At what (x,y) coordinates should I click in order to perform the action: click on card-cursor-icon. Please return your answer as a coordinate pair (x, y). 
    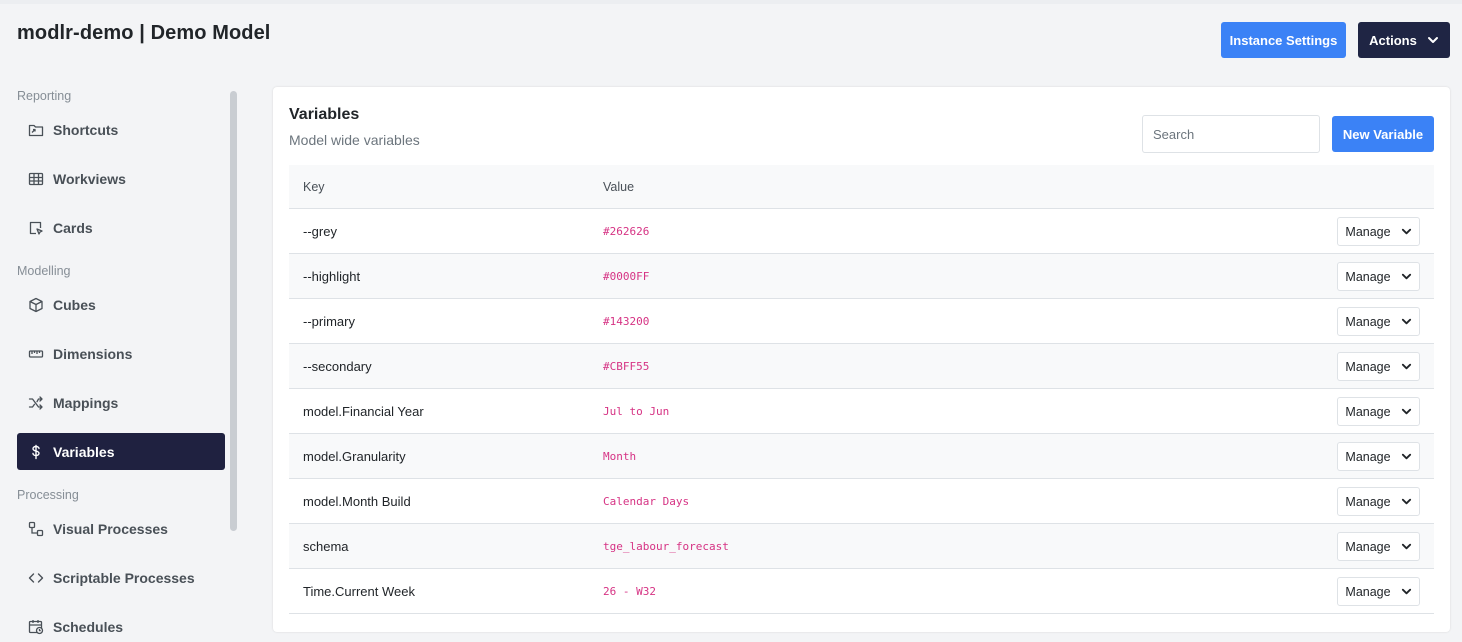
    Looking at the image, I should click on (36, 228).